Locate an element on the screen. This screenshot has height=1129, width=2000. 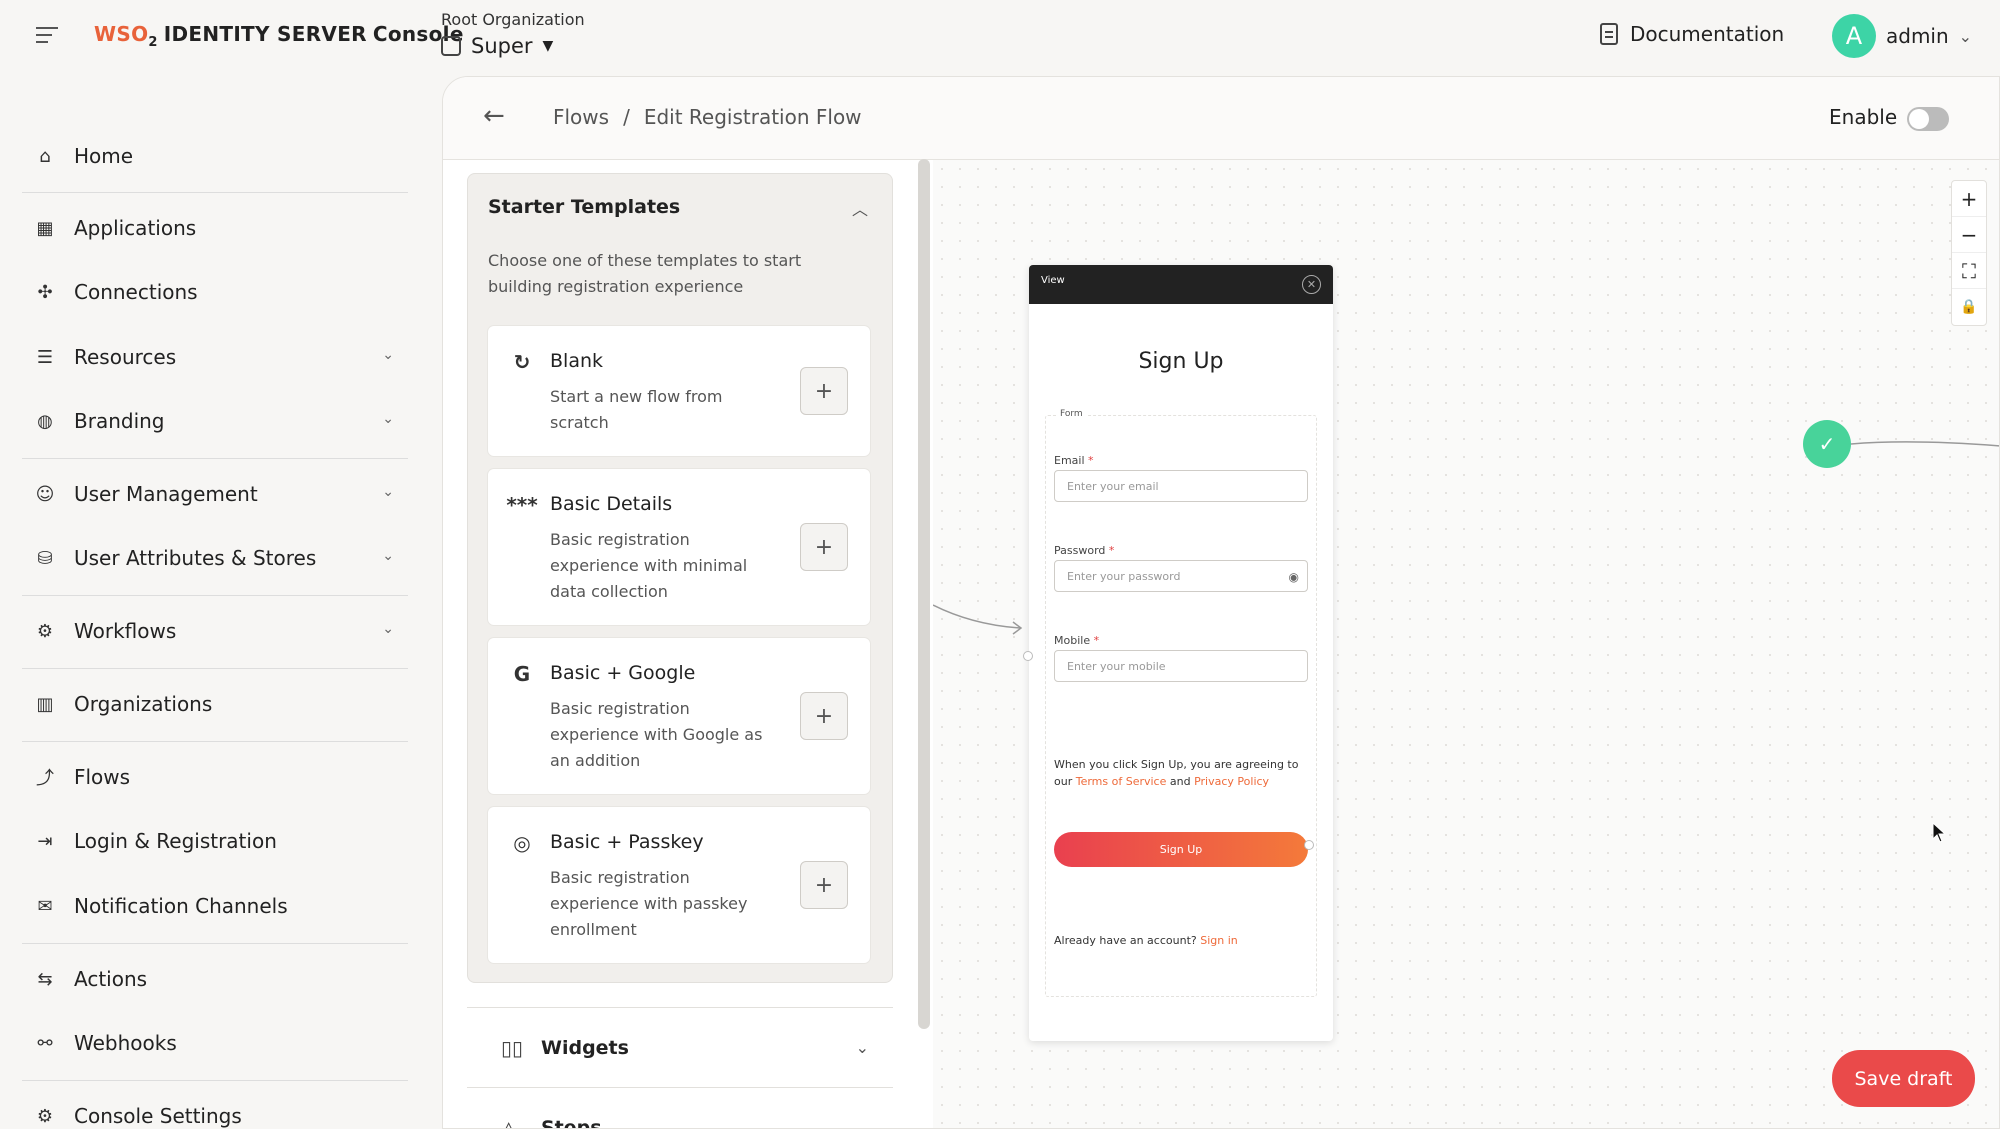
back-arrow-icon: ← is located at coordinates (494, 116).